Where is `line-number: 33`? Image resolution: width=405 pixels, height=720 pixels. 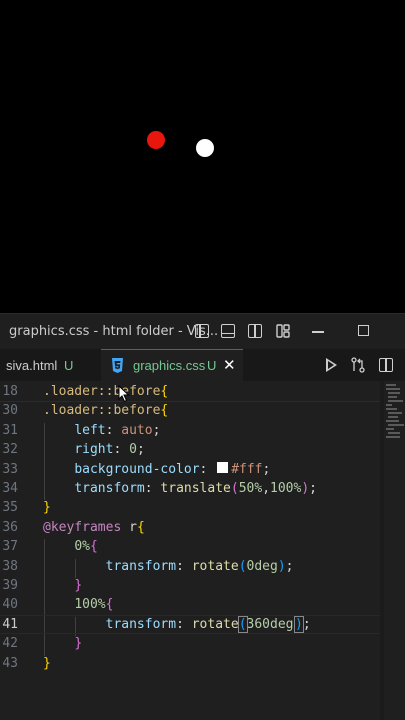
line-number: 33 is located at coordinates (10, 469).